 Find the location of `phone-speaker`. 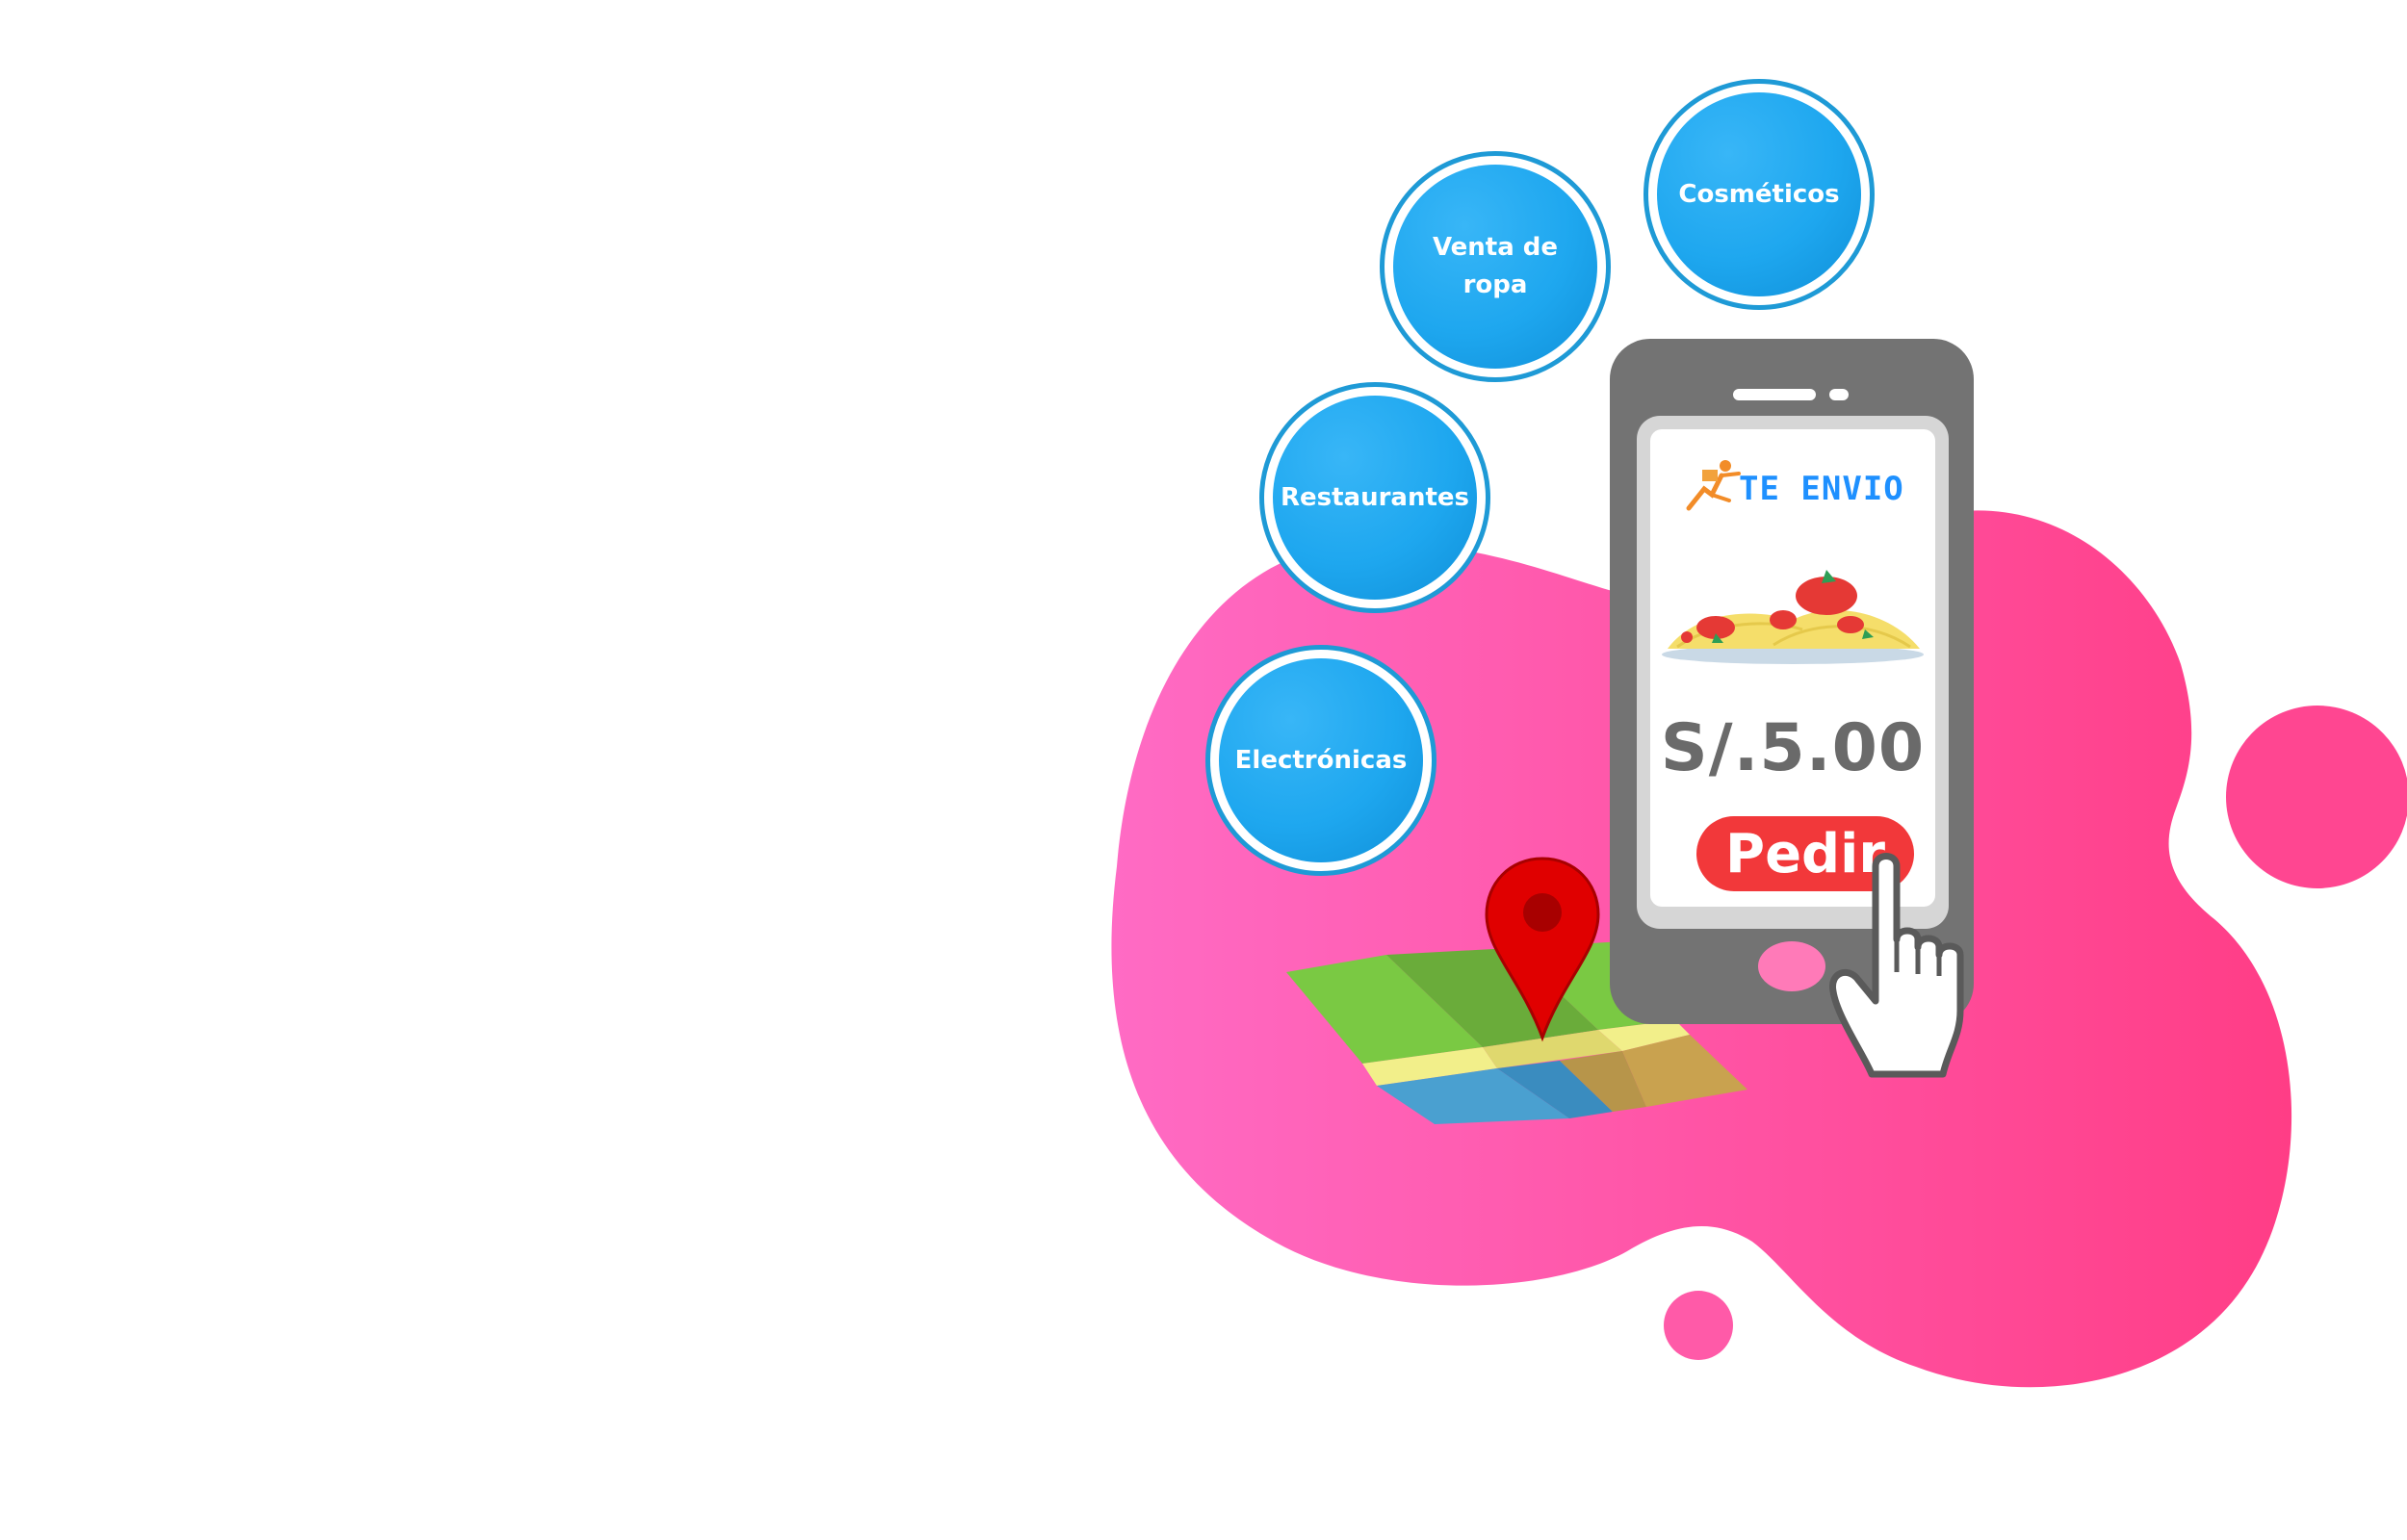

phone-speaker is located at coordinates (1774, 394).